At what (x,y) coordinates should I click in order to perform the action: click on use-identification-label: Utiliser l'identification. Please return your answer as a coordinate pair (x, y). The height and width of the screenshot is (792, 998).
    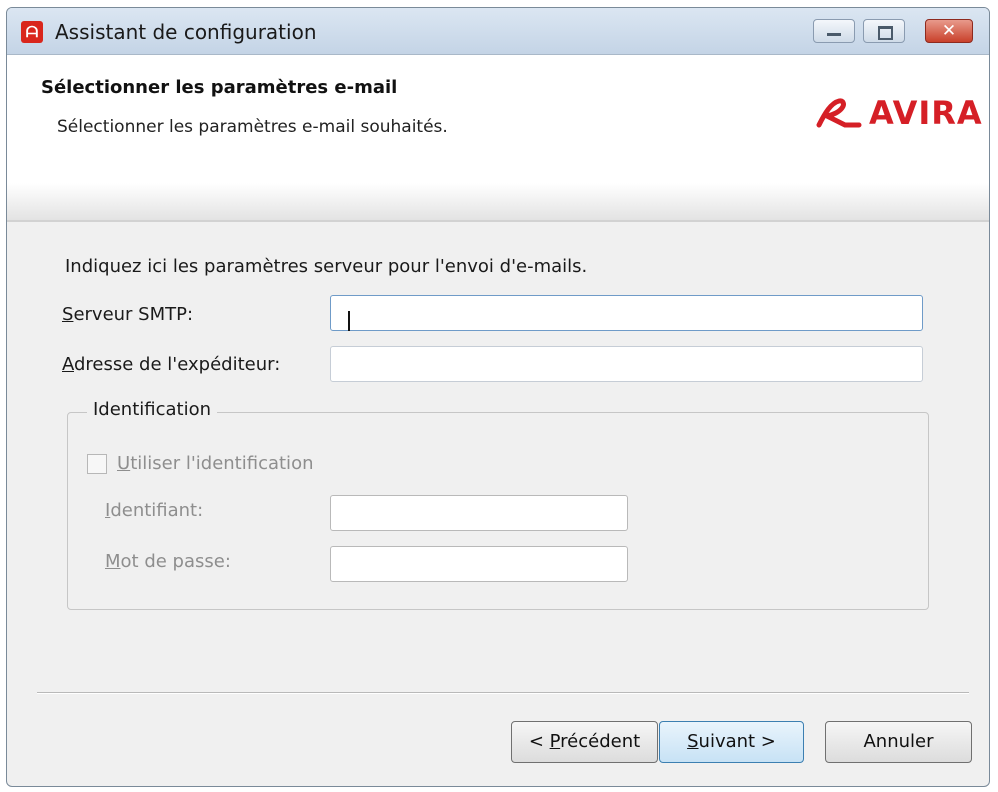
    Looking at the image, I should click on (215, 463).